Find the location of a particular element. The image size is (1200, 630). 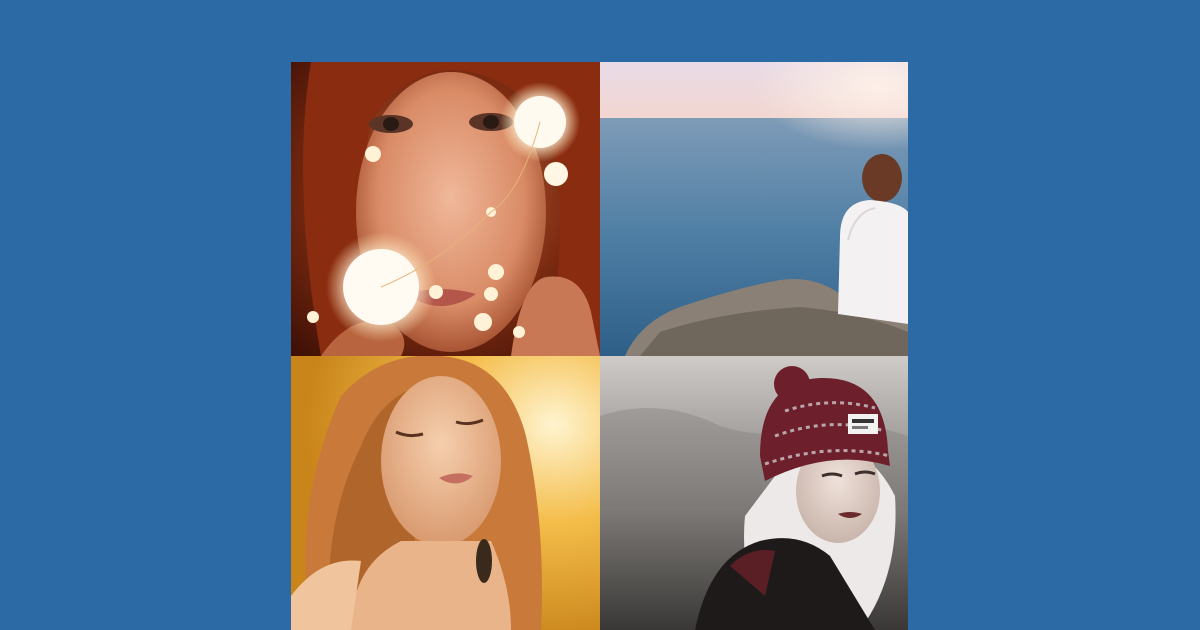

fairy-lights-image is located at coordinates (445, 209).